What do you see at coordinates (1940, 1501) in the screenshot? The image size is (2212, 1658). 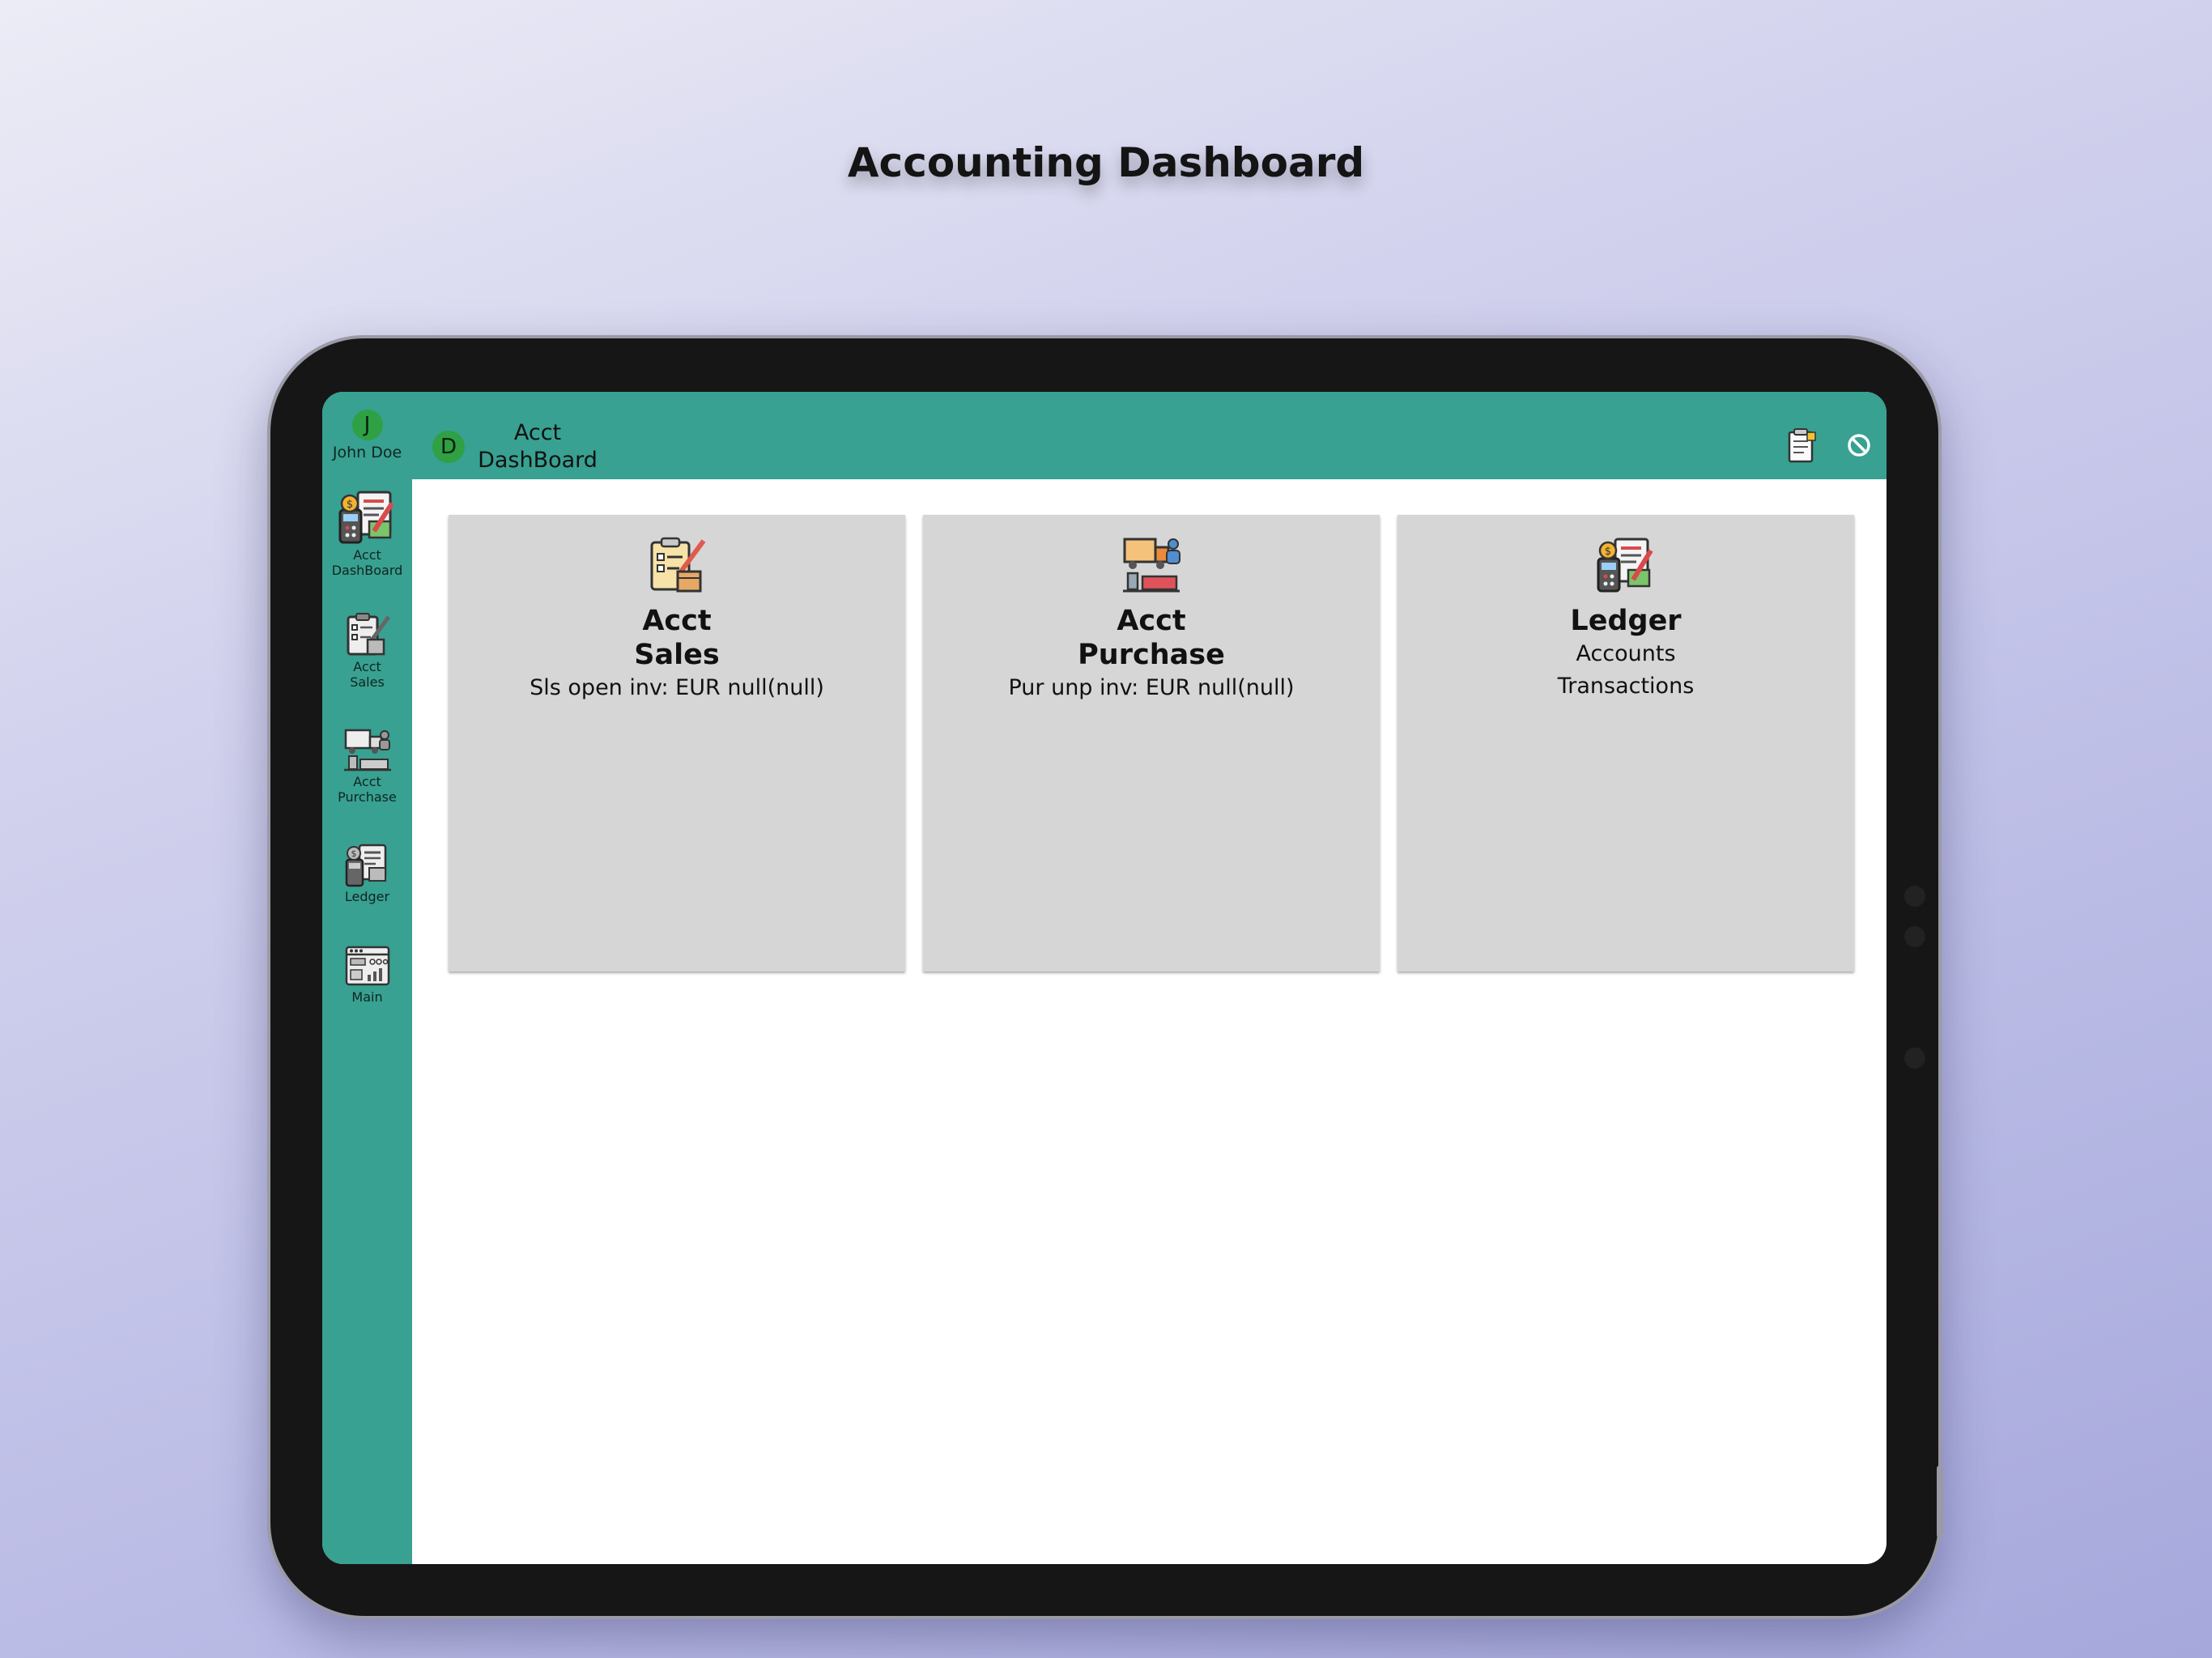 I see `volume-button` at bounding box center [1940, 1501].